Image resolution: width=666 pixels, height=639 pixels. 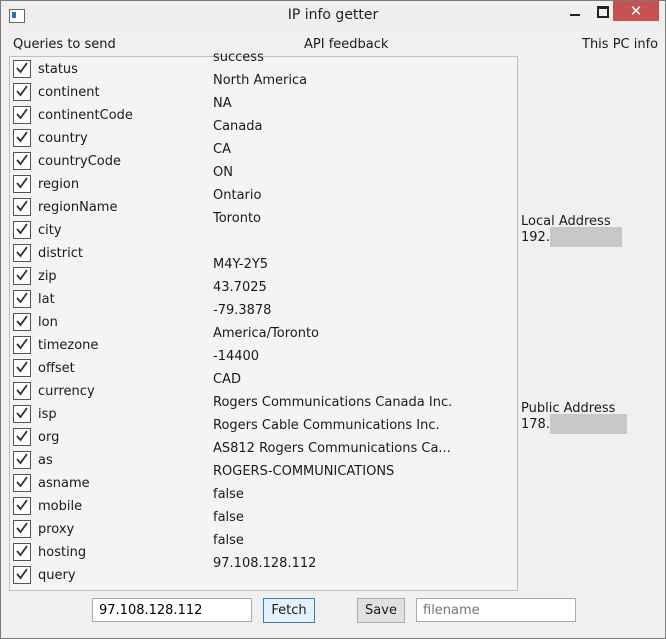 I want to click on local-address-value: 192., so click(x=571, y=237).